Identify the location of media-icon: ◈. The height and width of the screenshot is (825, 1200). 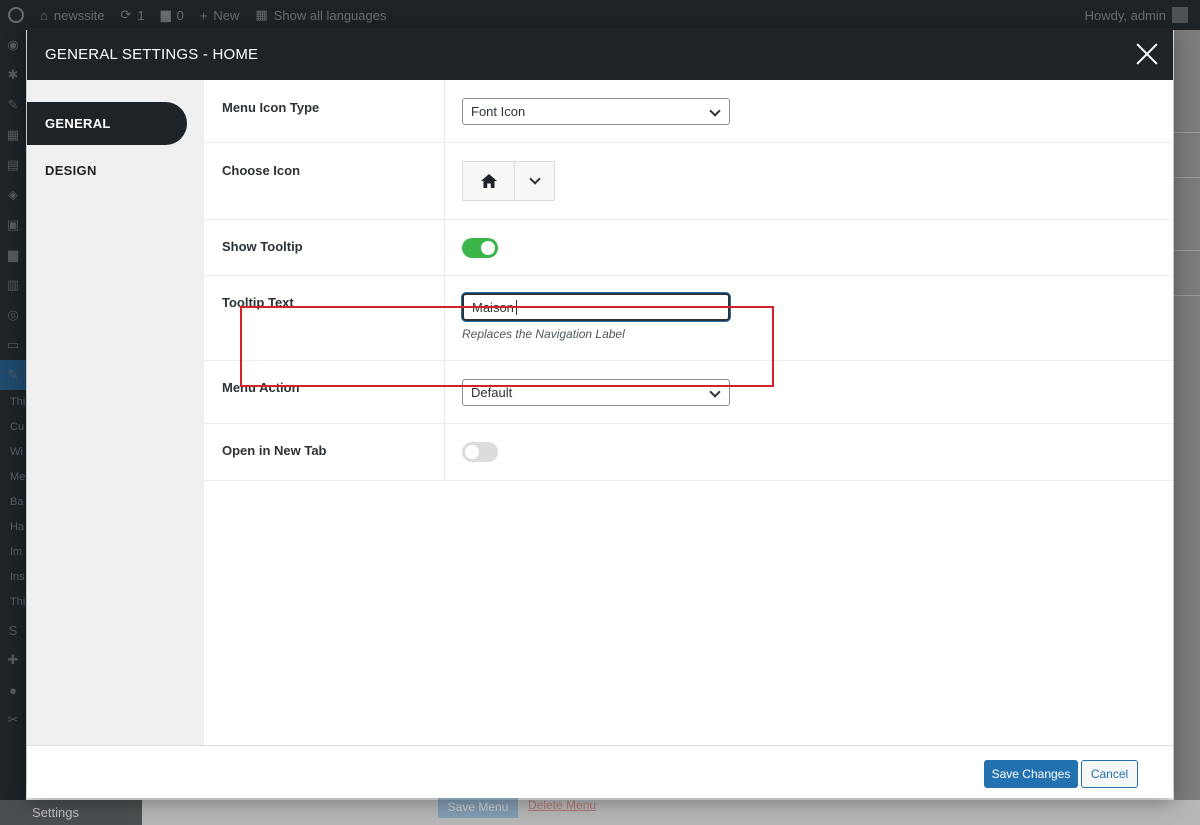
(13, 195).